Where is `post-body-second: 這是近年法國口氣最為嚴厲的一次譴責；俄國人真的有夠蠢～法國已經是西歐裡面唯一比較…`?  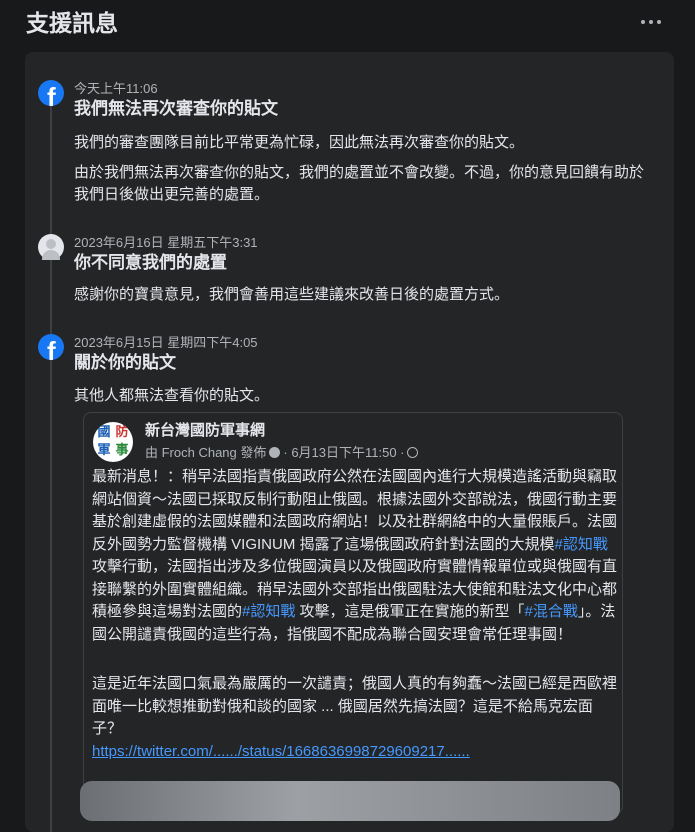 post-body-second: 這是近年法國口氣最為嚴厲的一次譴責；俄國人真的有夠蠢～法國已經是西歐裡面唯一比較… is located at coordinates (355, 706).